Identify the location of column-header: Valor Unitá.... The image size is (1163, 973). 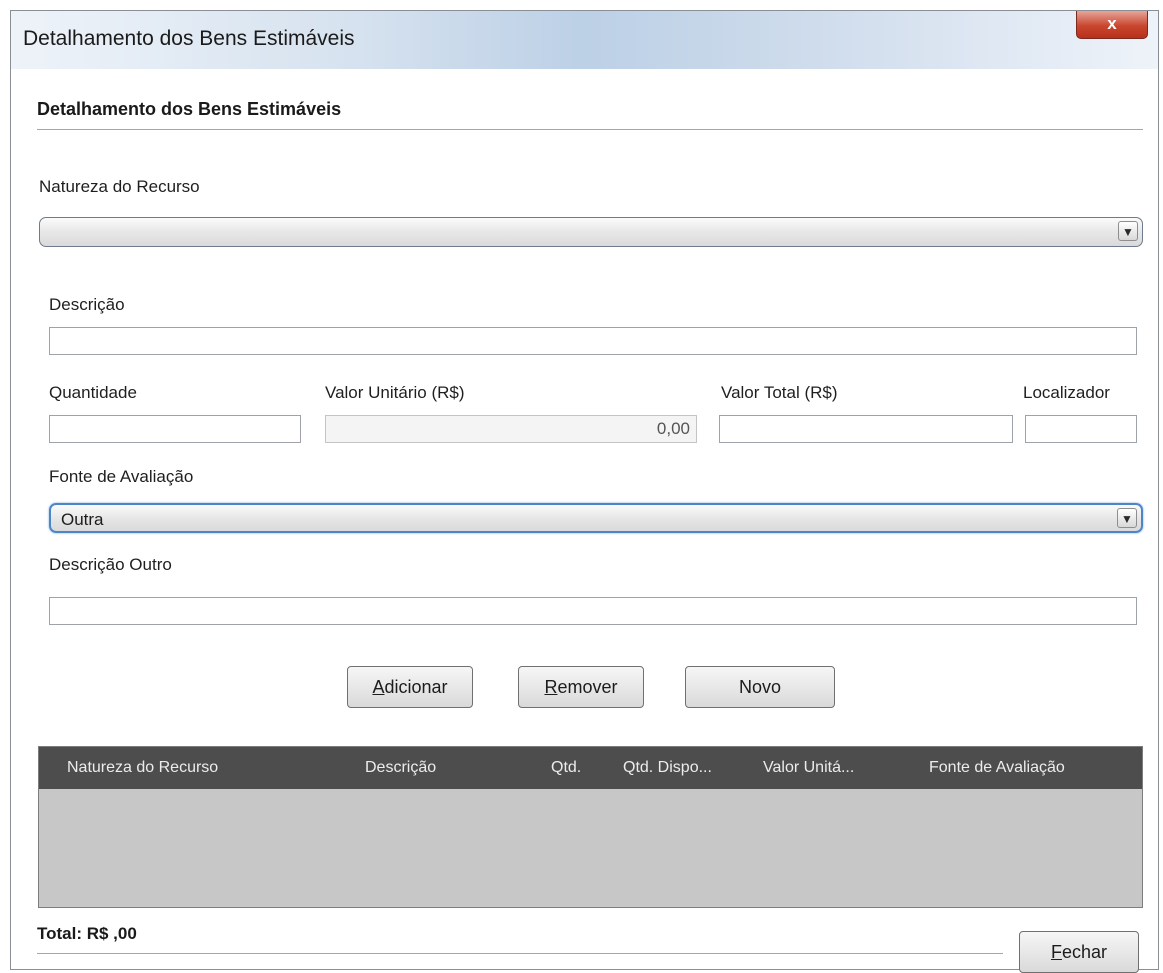
(808, 768).